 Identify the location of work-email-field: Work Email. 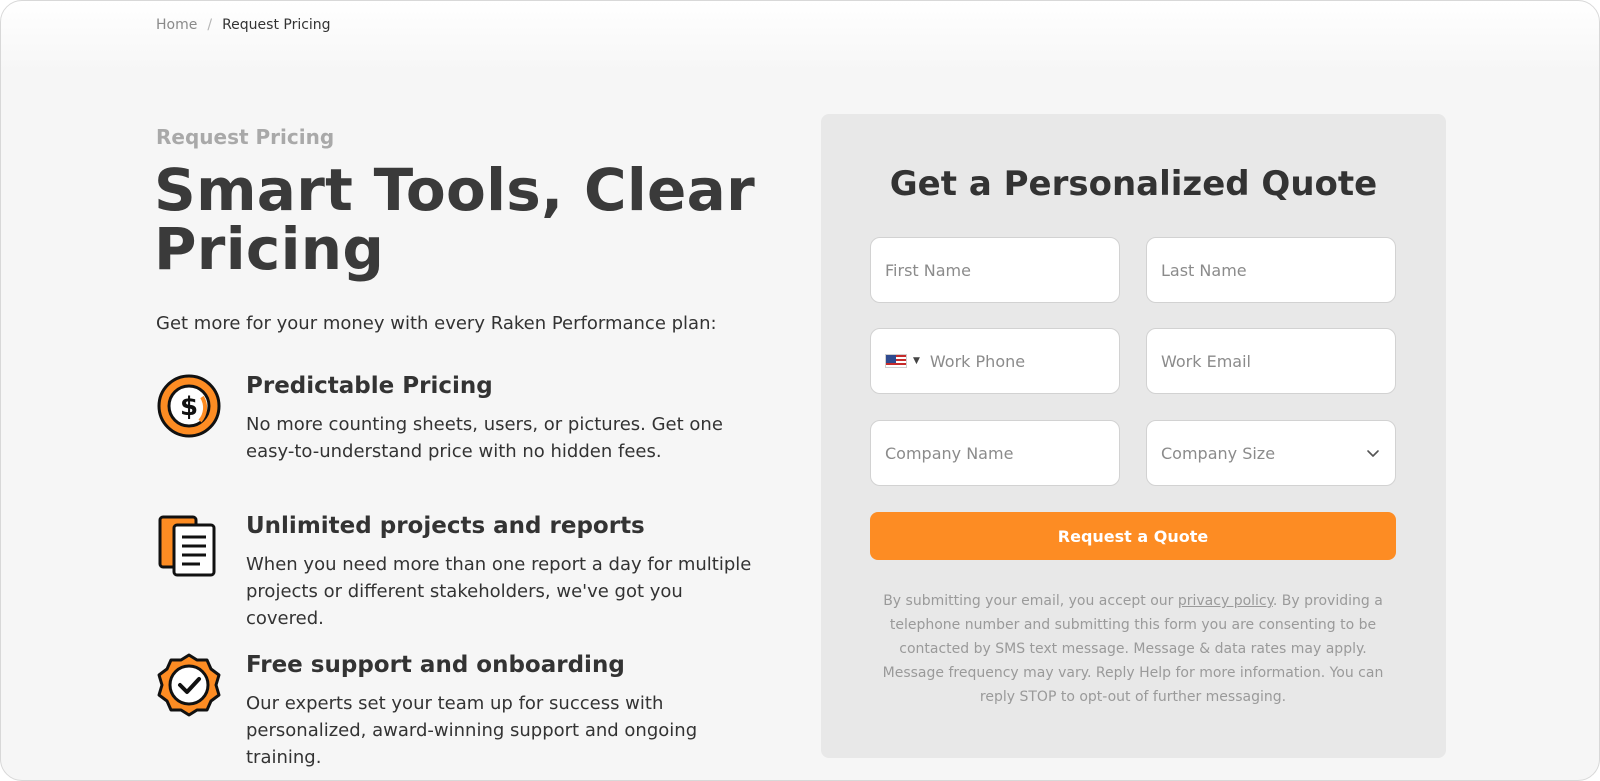
(1271, 361).